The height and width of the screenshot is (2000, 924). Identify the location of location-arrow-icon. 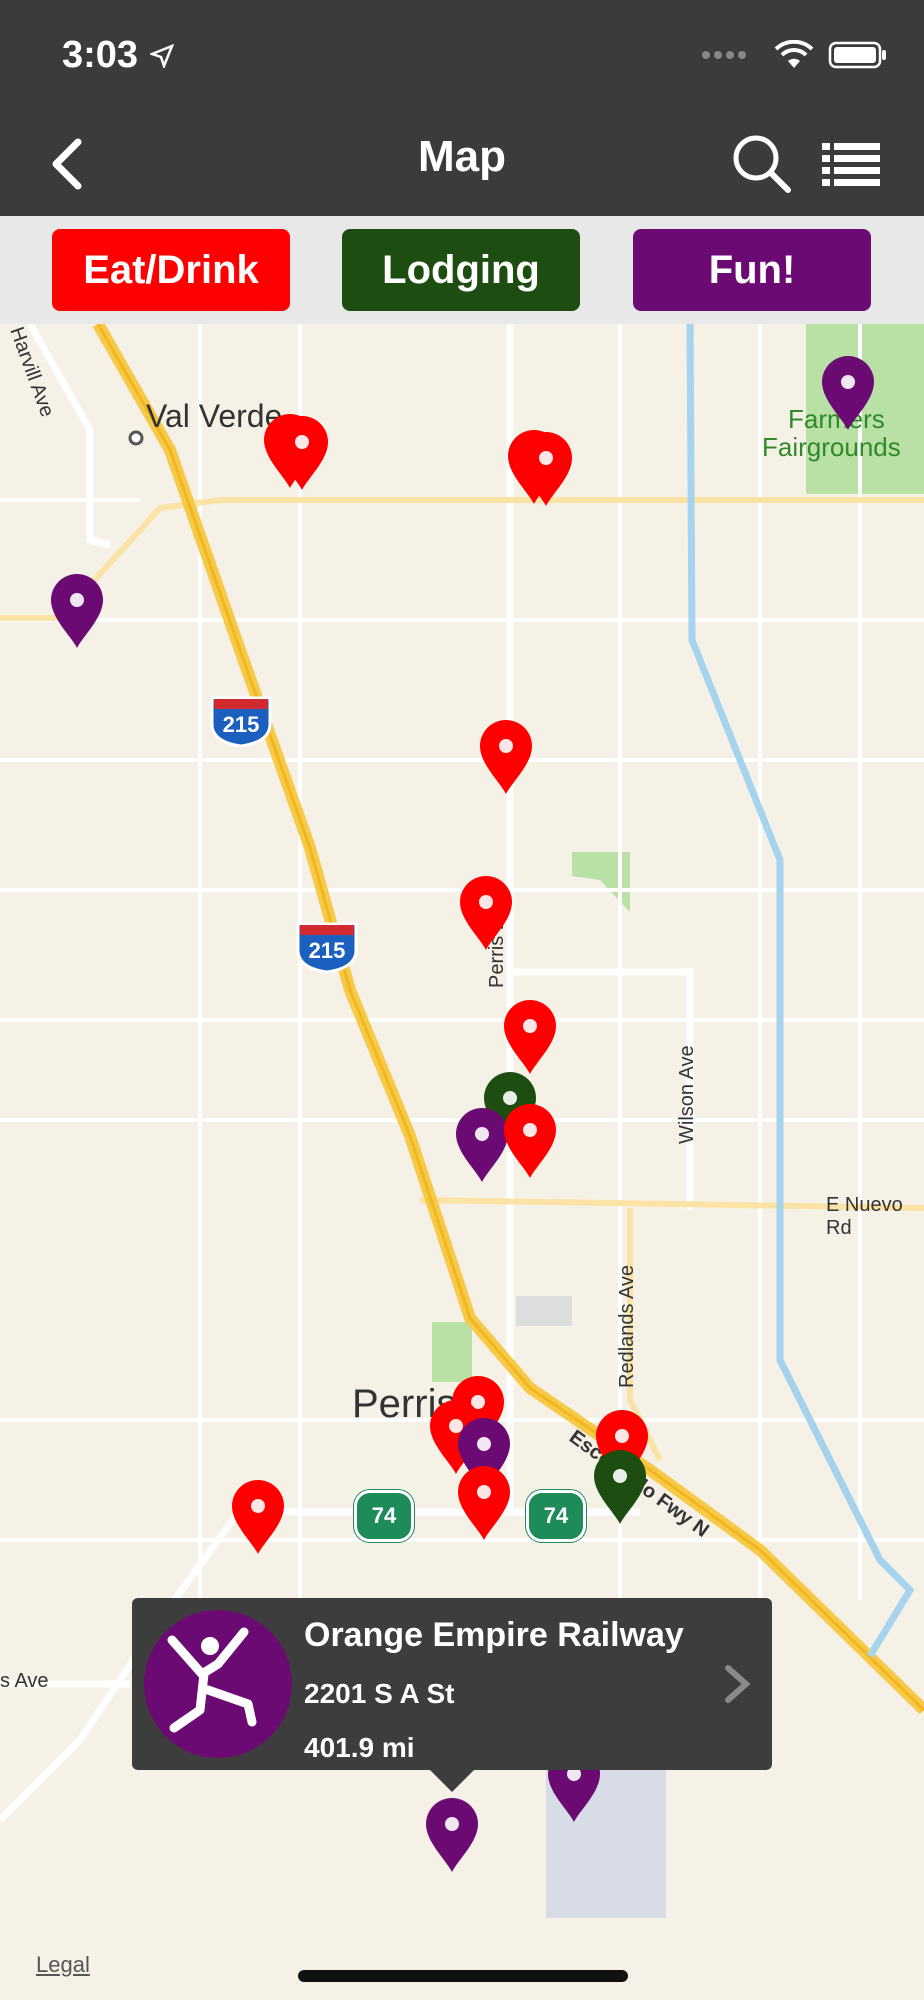
(161, 58).